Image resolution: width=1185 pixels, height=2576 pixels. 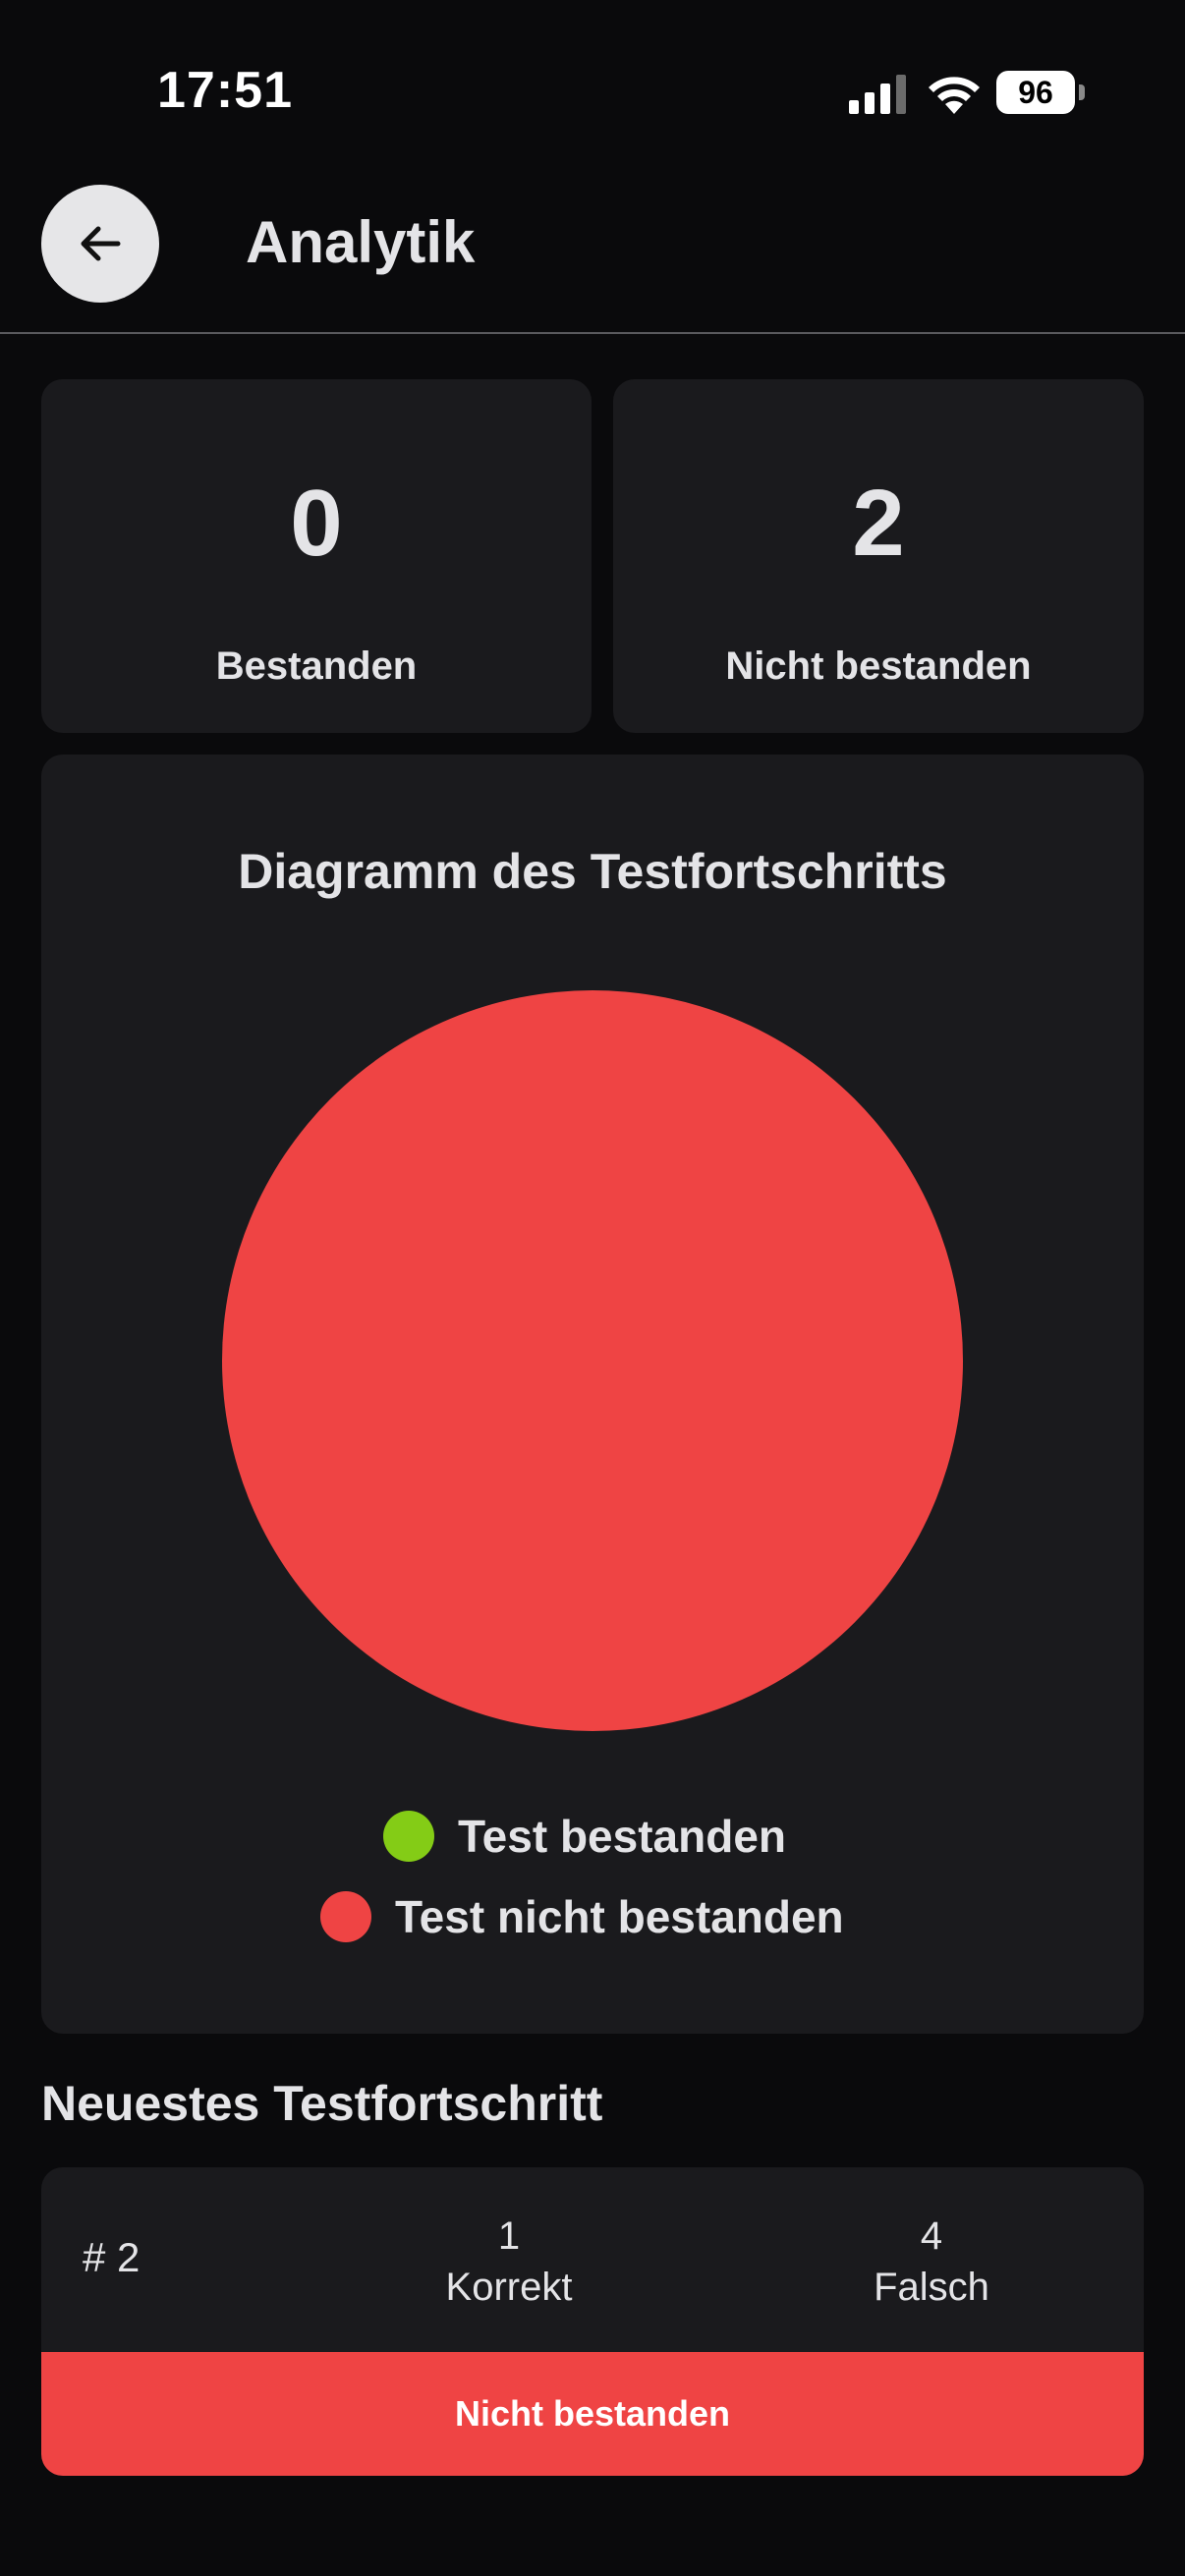 I want to click on legend-item-failed: Test nicht bestanden, so click(x=582, y=1916).